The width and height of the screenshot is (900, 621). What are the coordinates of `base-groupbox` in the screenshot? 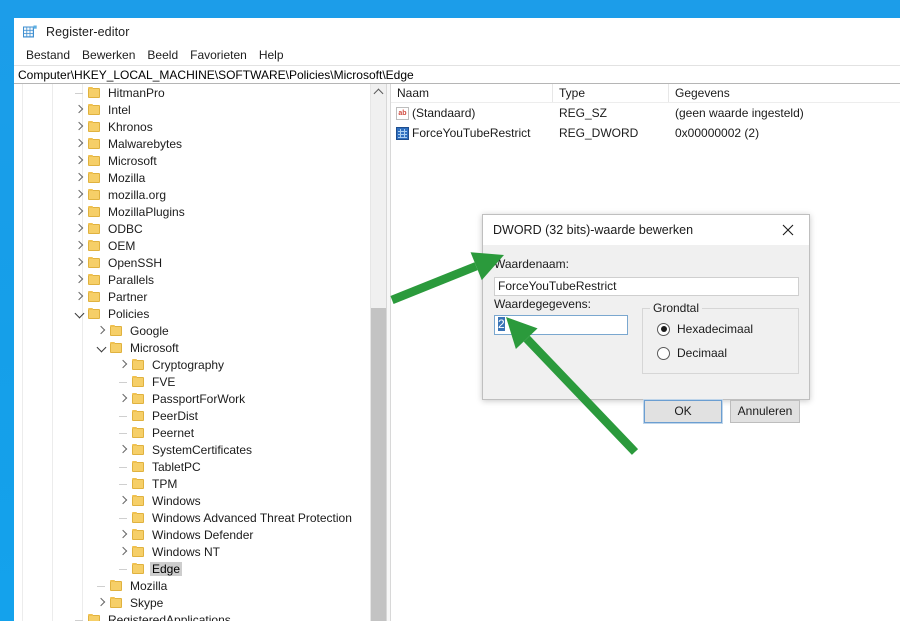 It's located at (720, 341).